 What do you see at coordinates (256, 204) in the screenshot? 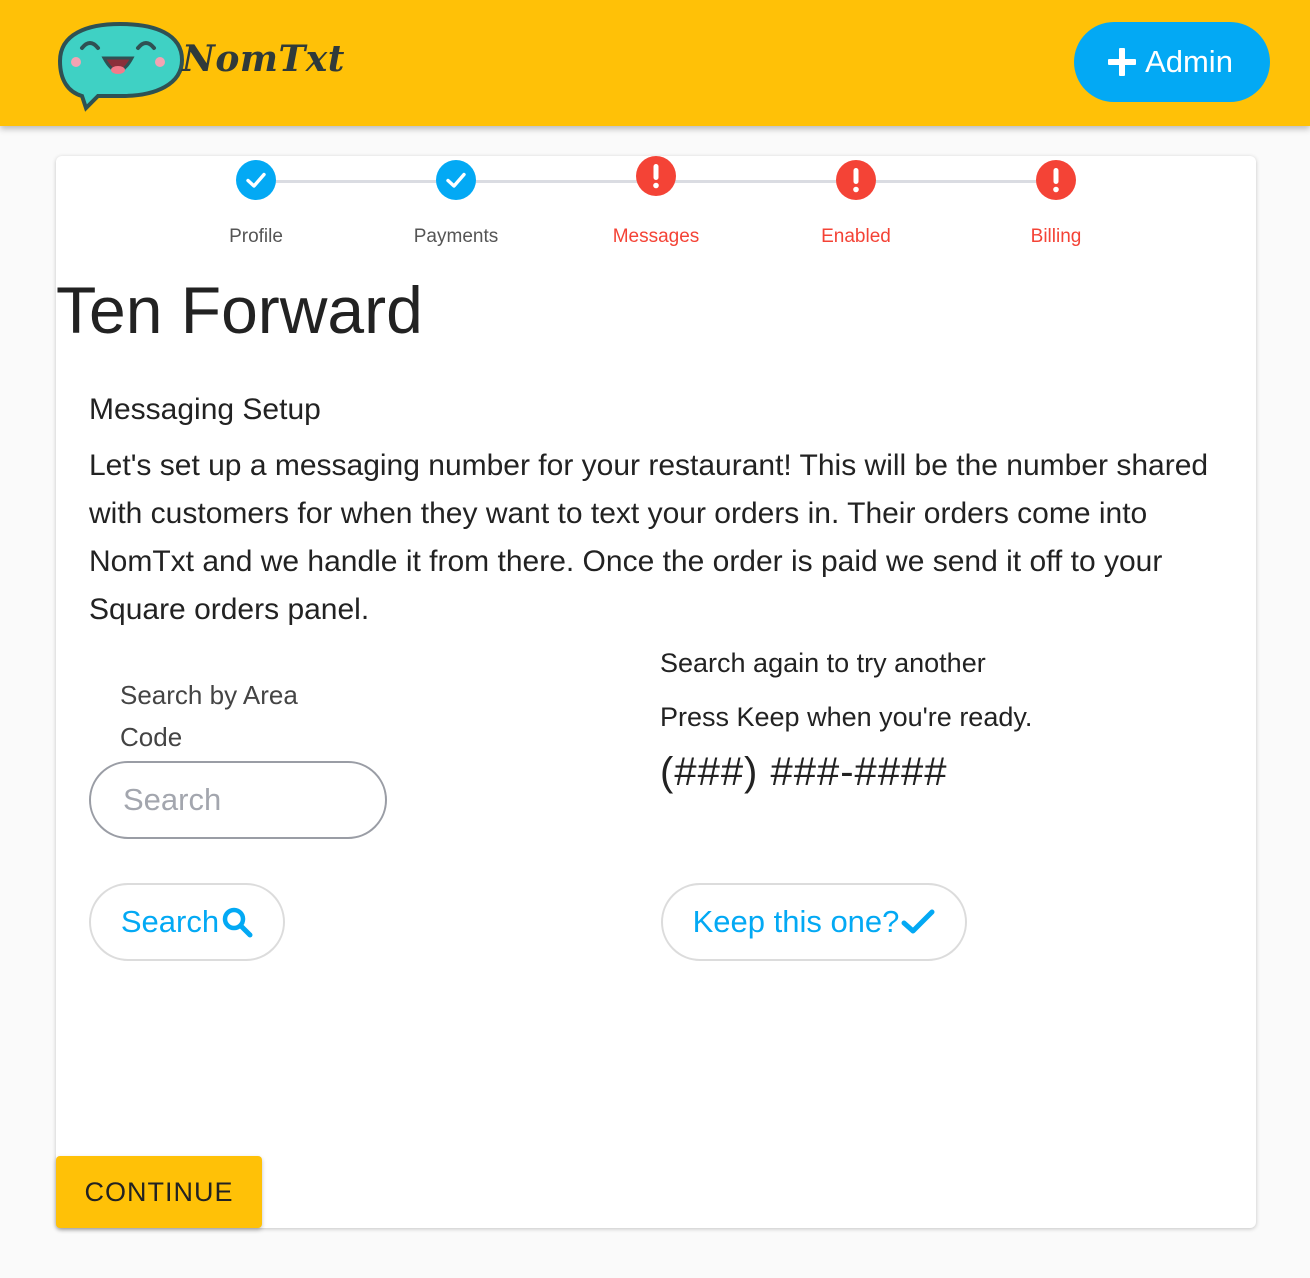
I see `step-profile: Profile` at bounding box center [256, 204].